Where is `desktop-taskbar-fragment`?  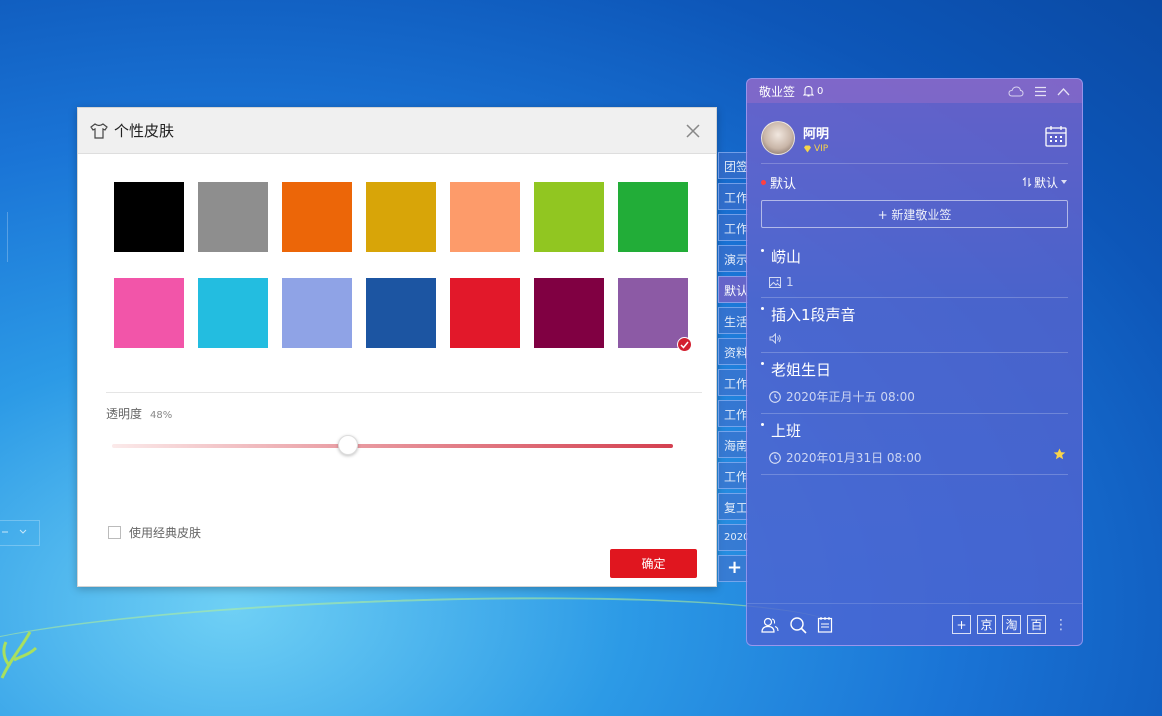 desktop-taskbar-fragment is located at coordinates (20, 533).